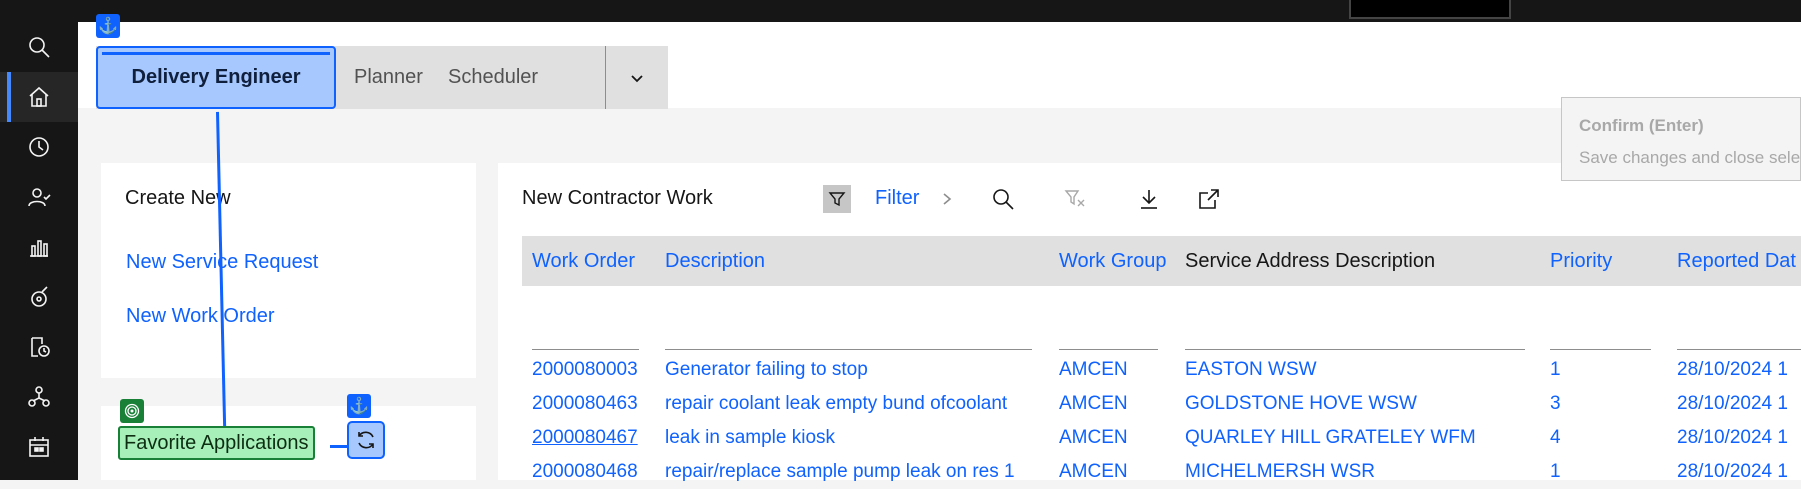  Describe the element at coordinates (1690, 157) in the screenshot. I see `tooltip-text: Save changes and close sele` at that location.